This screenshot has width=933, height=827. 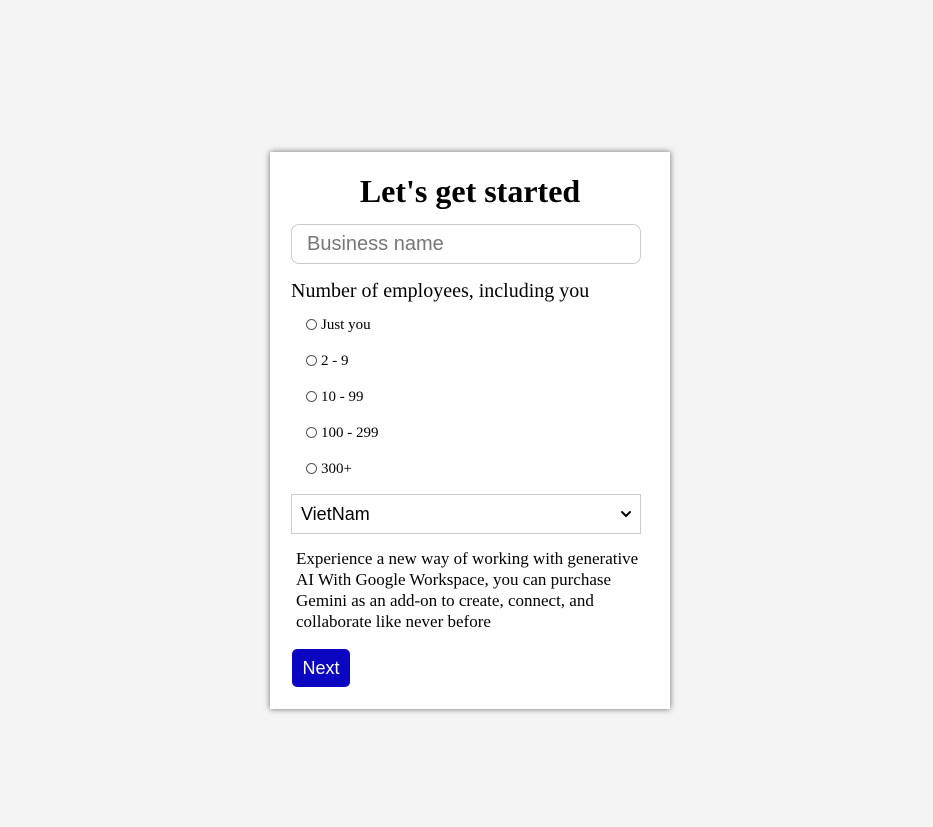 What do you see at coordinates (342, 396) in the screenshot?
I see `radio-label: 10 - 99` at bounding box center [342, 396].